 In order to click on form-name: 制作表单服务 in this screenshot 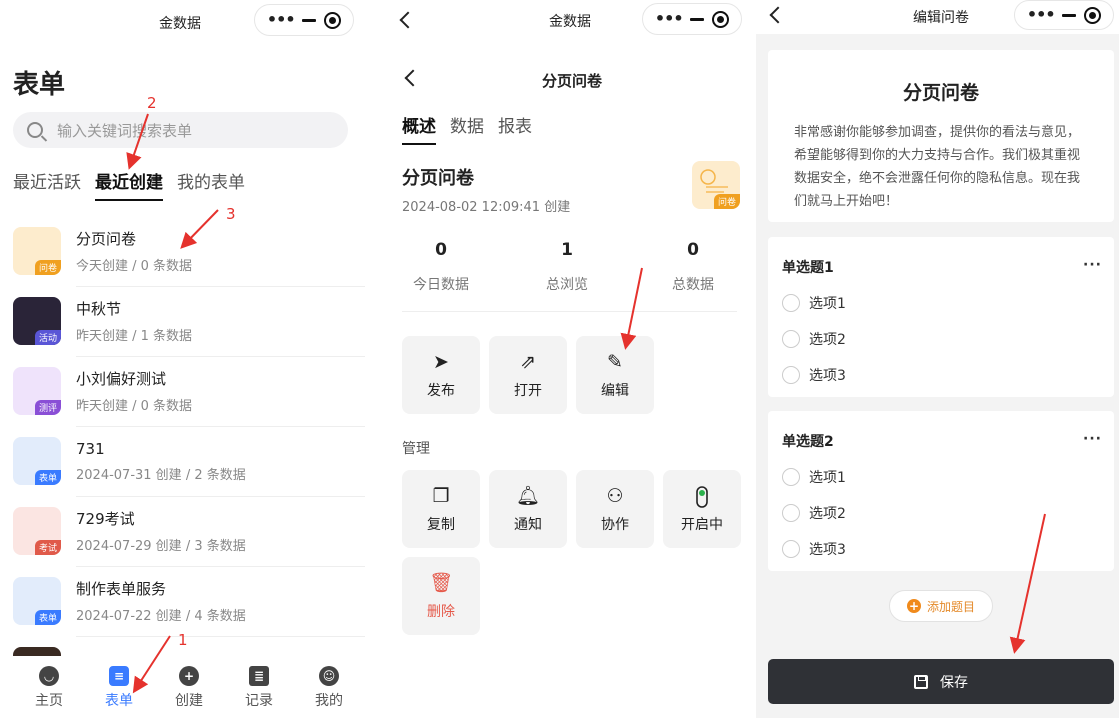, I will do `click(121, 589)`.